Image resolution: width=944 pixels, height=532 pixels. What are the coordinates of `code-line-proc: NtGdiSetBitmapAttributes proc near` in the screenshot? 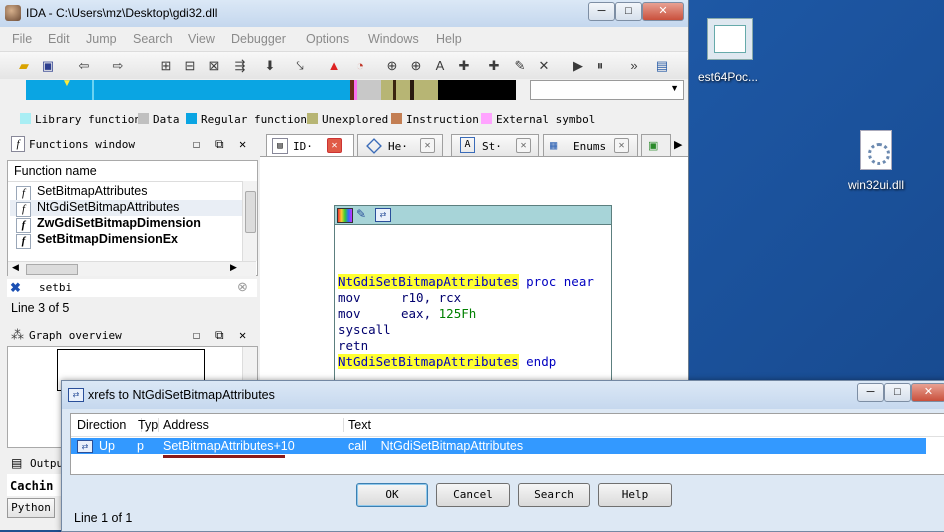 It's located at (466, 281).